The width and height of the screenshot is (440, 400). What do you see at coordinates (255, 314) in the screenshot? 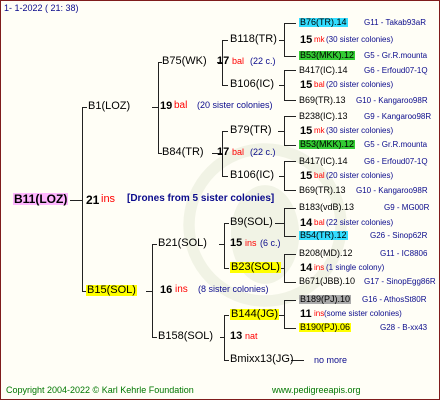
I see `gen3-b144: B144(JG)` at bounding box center [255, 314].